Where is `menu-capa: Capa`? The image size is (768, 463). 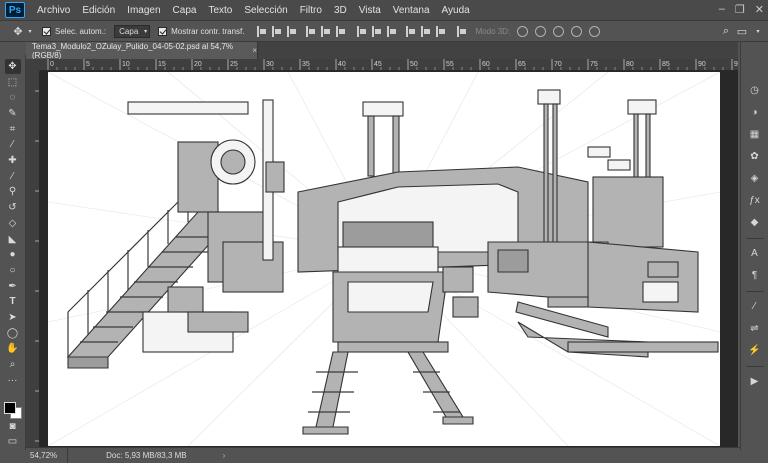 menu-capa: Capa is located at coordinates (185, 10).